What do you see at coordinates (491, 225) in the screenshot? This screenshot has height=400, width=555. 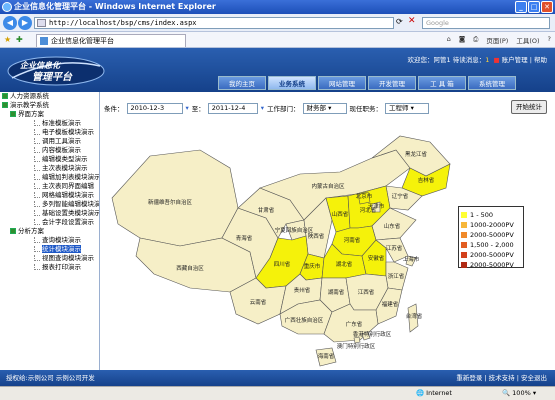 I see `legend-entry: 1000-2000PV` at bounding box center [491, 225].